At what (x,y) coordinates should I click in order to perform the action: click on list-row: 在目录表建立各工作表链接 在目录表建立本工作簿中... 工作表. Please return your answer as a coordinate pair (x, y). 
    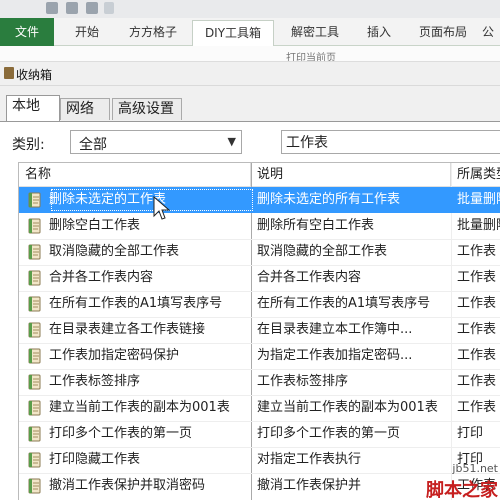
    Looking at the image, I should click on (259, 330).